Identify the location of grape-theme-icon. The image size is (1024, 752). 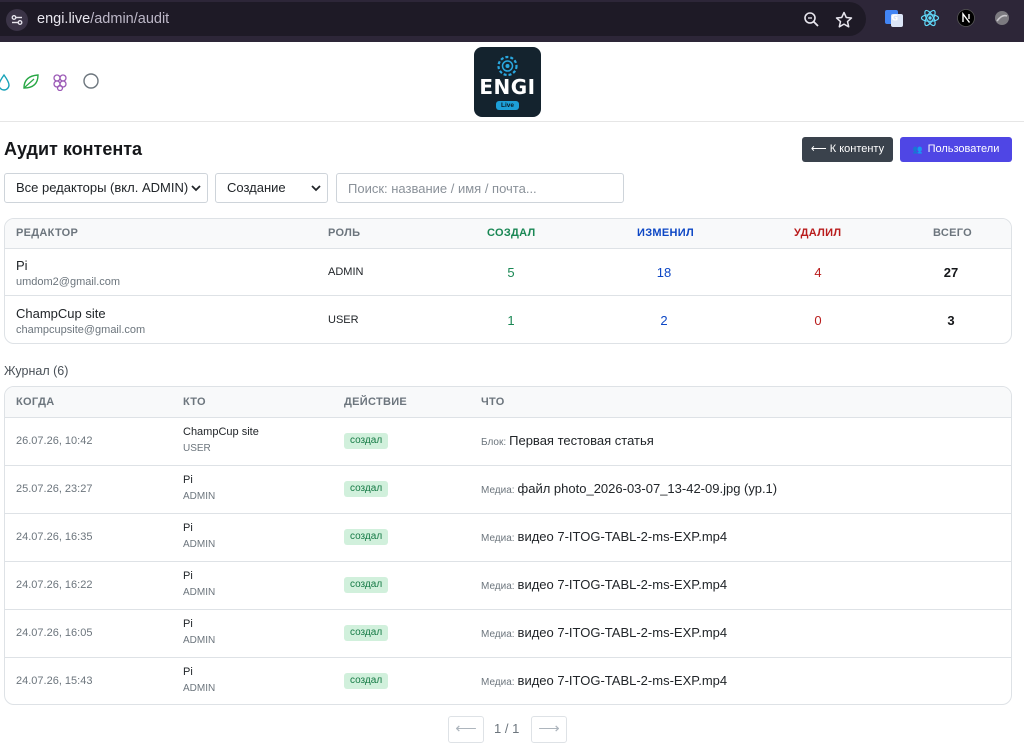
(60, 82).